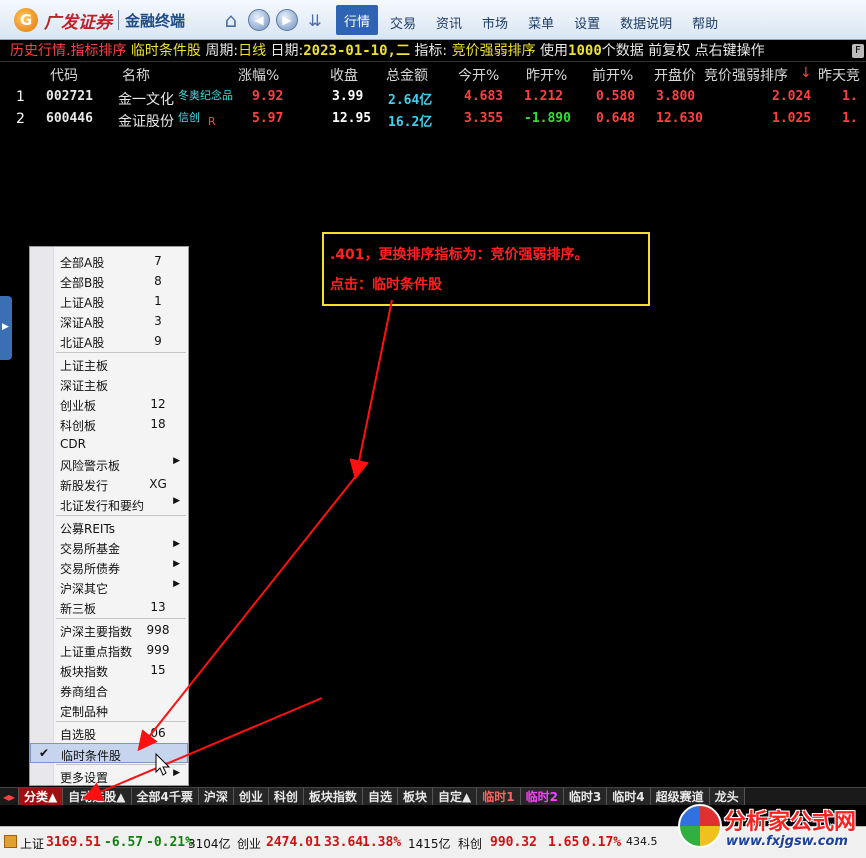 Image resolution: width=866 pixels, height=858 pixels. Describe the element at coordinates (669, 51) in the screenshot. I see `adjust-mode: 前复权` at that location.